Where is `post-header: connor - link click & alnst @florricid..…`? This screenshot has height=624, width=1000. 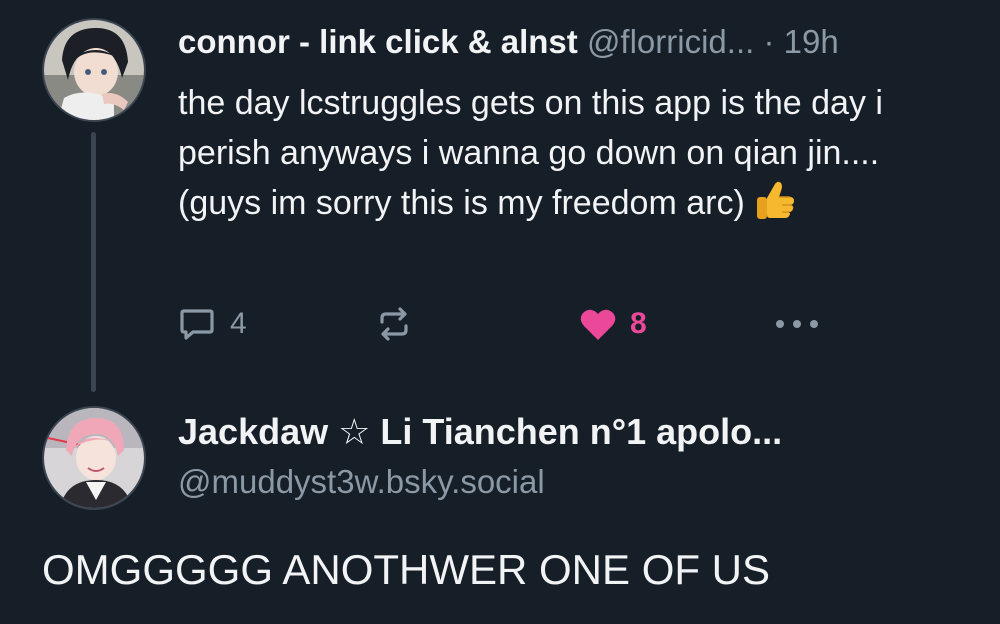
post-header: connor - link click & alnst @florricid..… is located at coordinates (508, 42).